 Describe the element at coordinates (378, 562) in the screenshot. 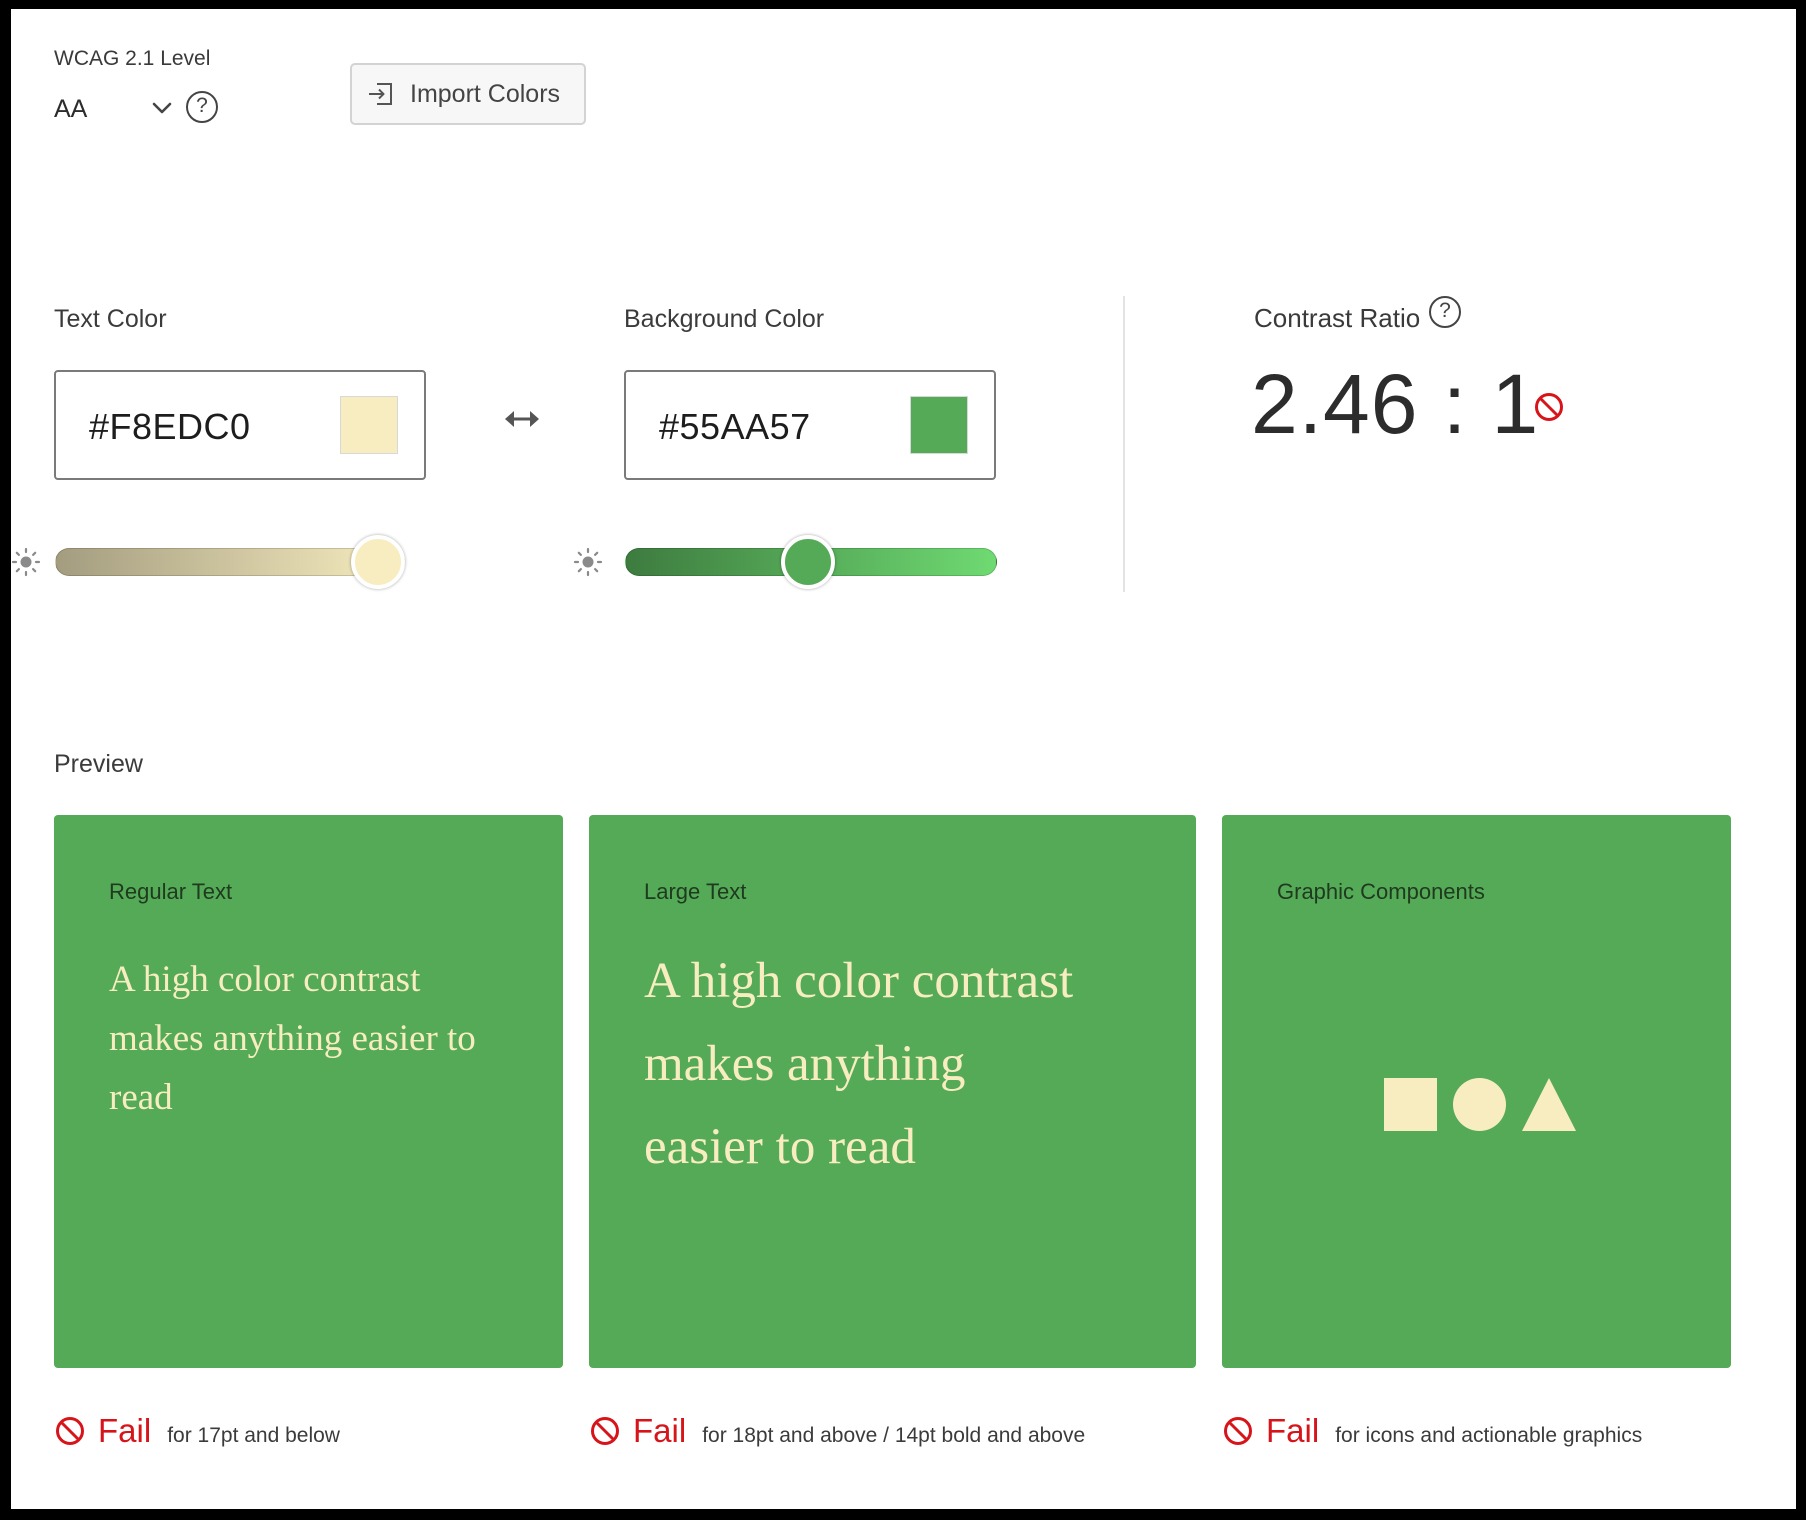

I see `text-color-slider-thumb` at that location.